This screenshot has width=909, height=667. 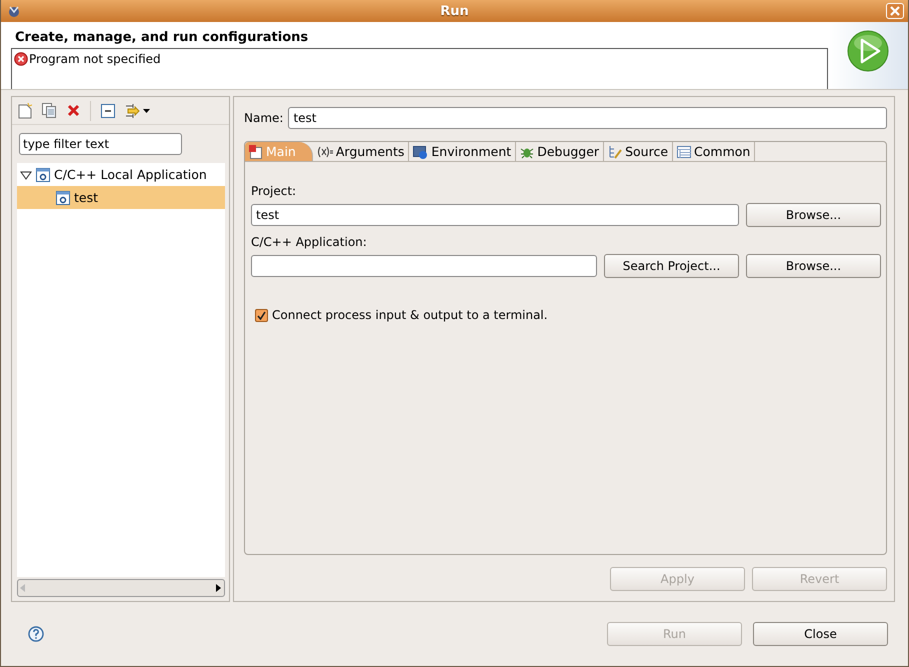 What do you see at coordinates (23, 588) in the screenshot?
I see `scroll-left-icon` at bounding box center [23, 588].